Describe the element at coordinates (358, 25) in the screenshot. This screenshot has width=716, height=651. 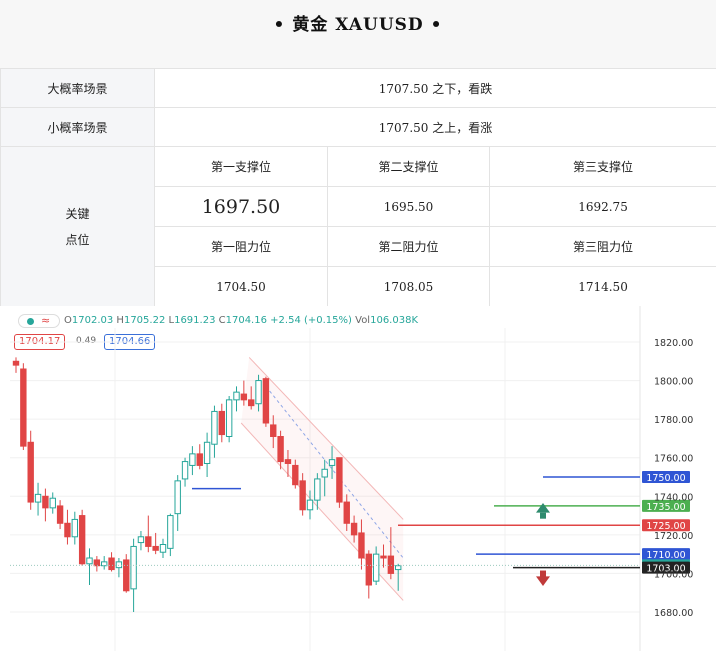
I see `page-title: • 黄金 XAUUSD •` at that location.